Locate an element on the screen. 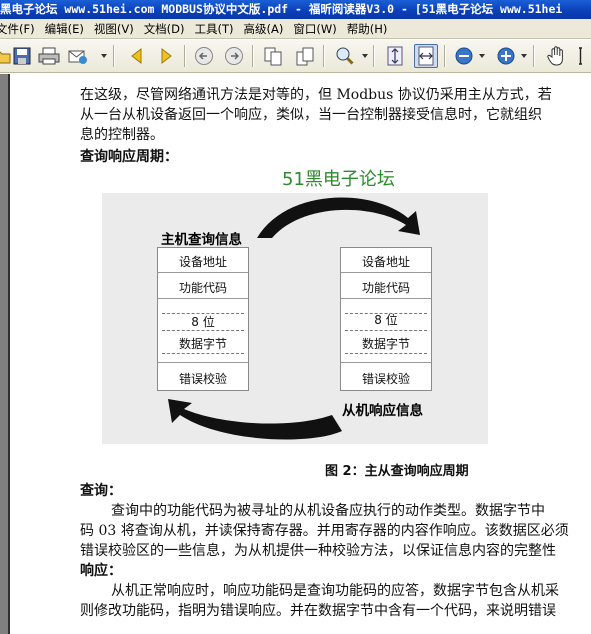 The width and height of the screenshot is (591, 634). bottom-arrow is located at coordinates (255, 419).